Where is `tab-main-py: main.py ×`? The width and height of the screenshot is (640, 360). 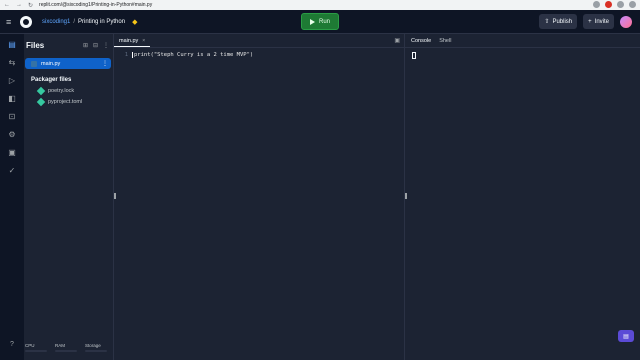
tab-main-py: main.py × is located at coordinates (132, 41).